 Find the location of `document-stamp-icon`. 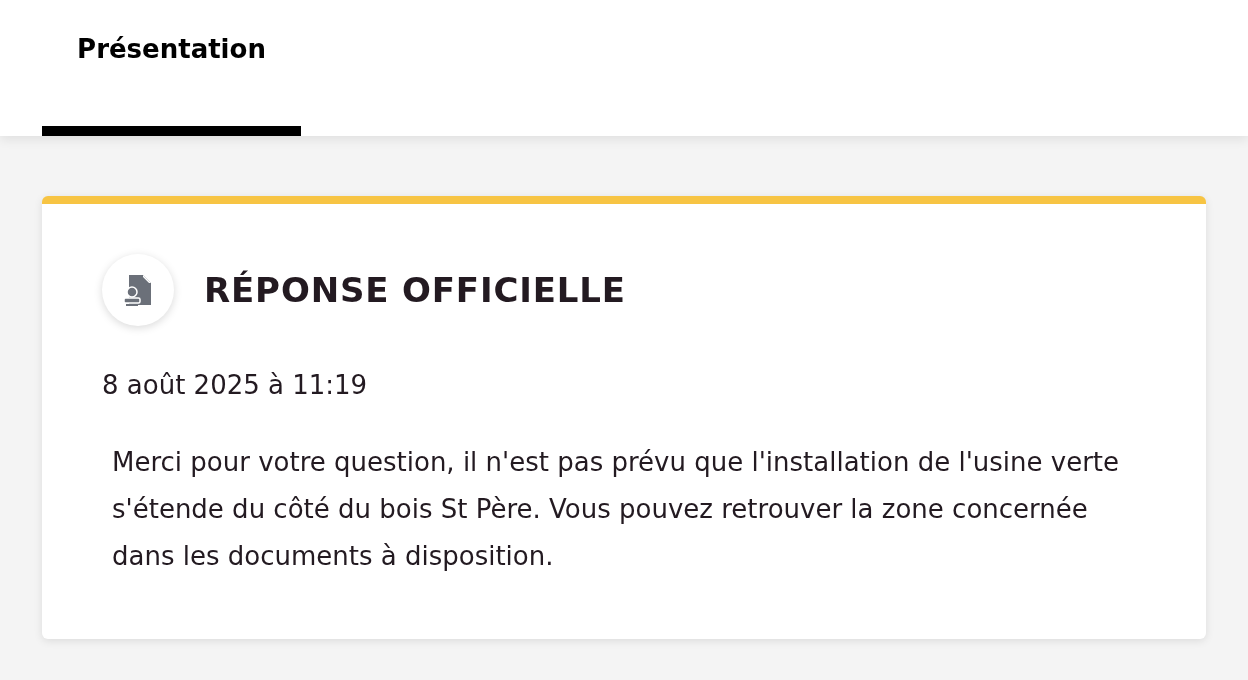

document-stamp-icon is located at coordinates (138, 290).